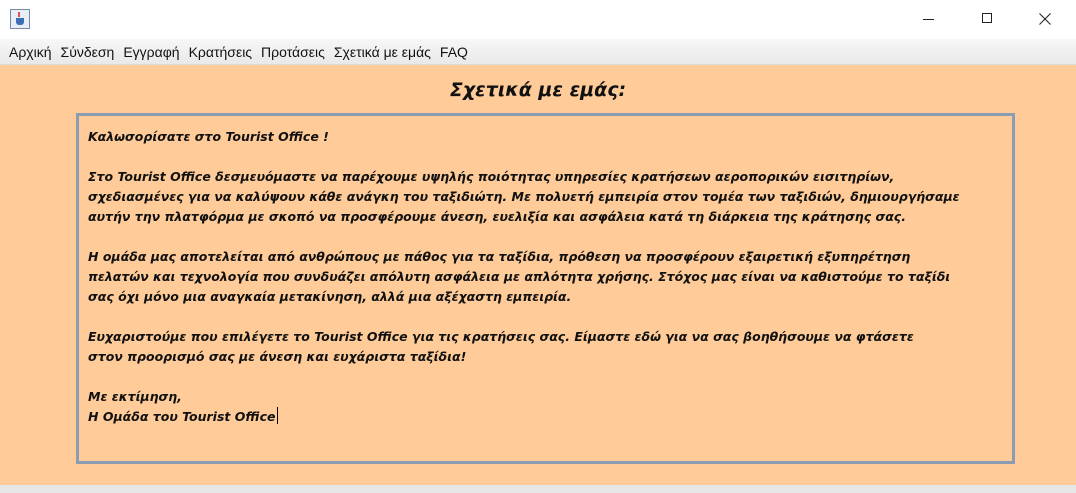  What do you see at coordinates (19, 14) in the screenshot?
I see `java-cup-steam` at bounding box center [19, 14].